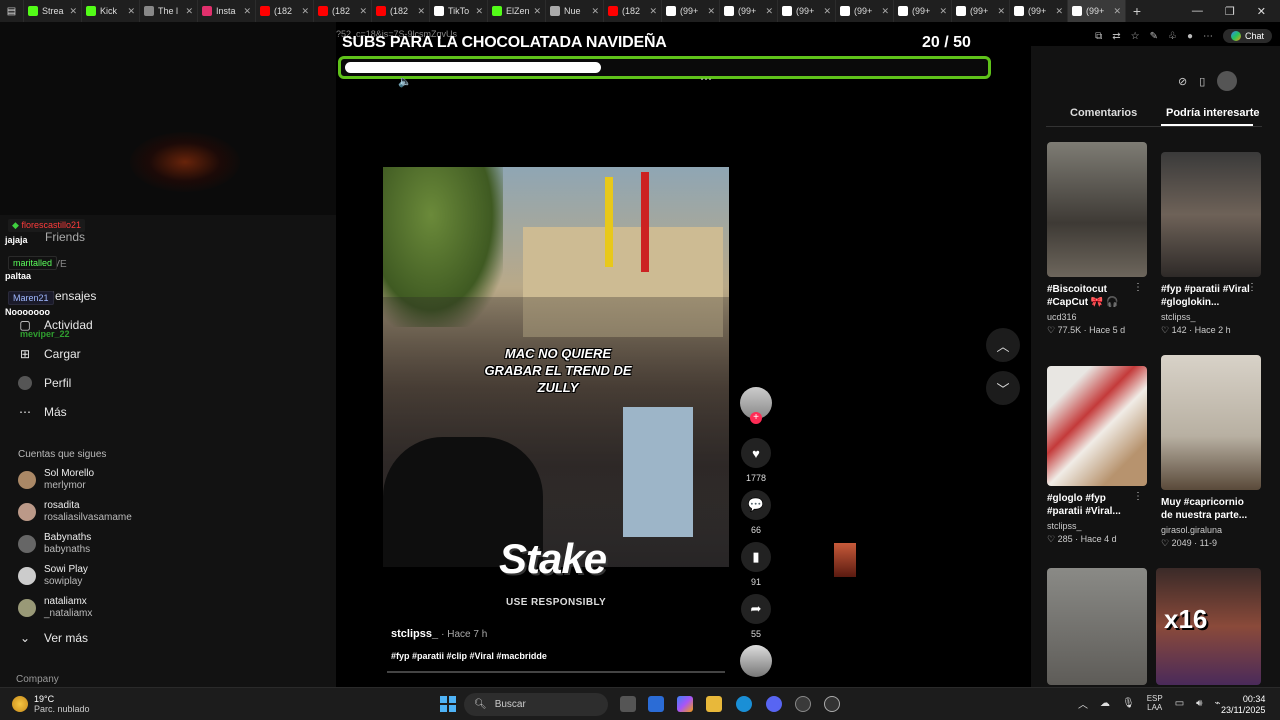 The width and height of the screenshot is (1280, 720). What do you see at coordinates (685, 704) in the screenshot?
I see `copilot-icon` at bounding box center [685, 704].